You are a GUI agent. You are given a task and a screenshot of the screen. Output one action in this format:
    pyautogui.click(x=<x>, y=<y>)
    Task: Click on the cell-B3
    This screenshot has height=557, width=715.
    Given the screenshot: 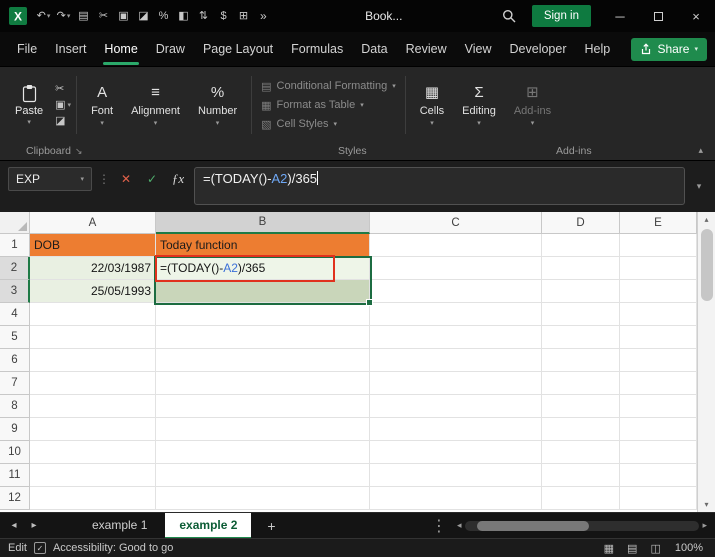 What is the action you would take?
    pyautogui.click(x=263, y=291)
    